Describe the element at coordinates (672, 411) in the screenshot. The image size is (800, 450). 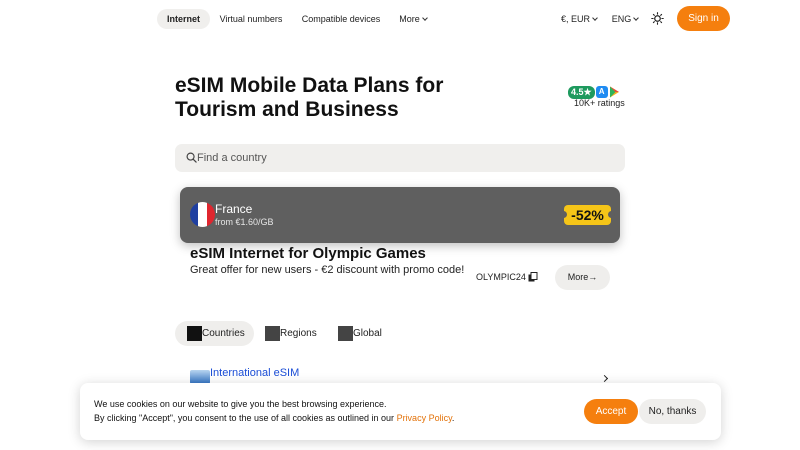
I see `decline-cookies-button: No, thanks` at that location.